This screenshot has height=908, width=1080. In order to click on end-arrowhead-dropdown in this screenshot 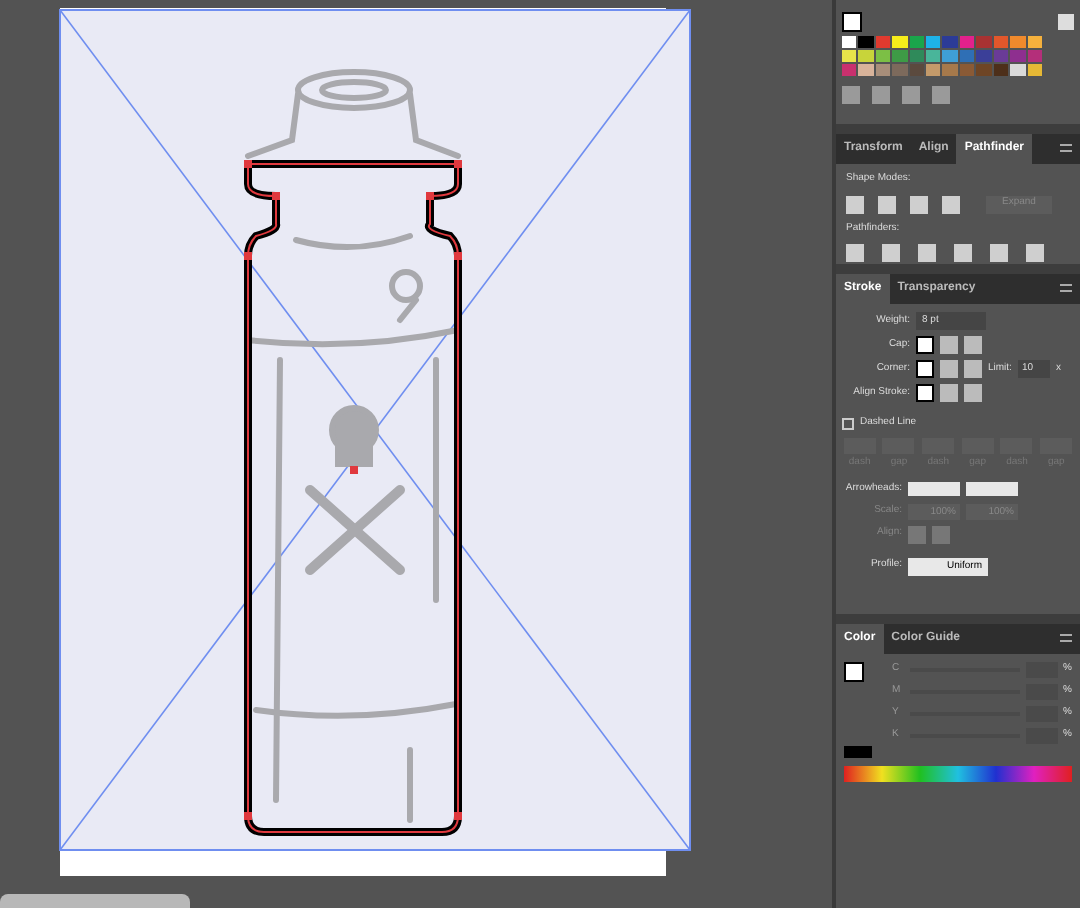, I will do `click(992, 489)`.